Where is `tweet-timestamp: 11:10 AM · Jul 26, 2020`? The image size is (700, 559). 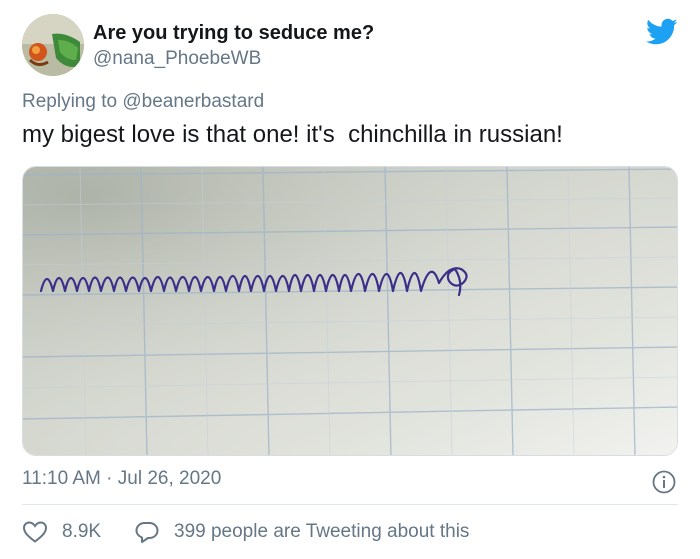 tweet-timestamp: 11:10 AM · Jul 26, 2020 is located at coordinates (121, 479).